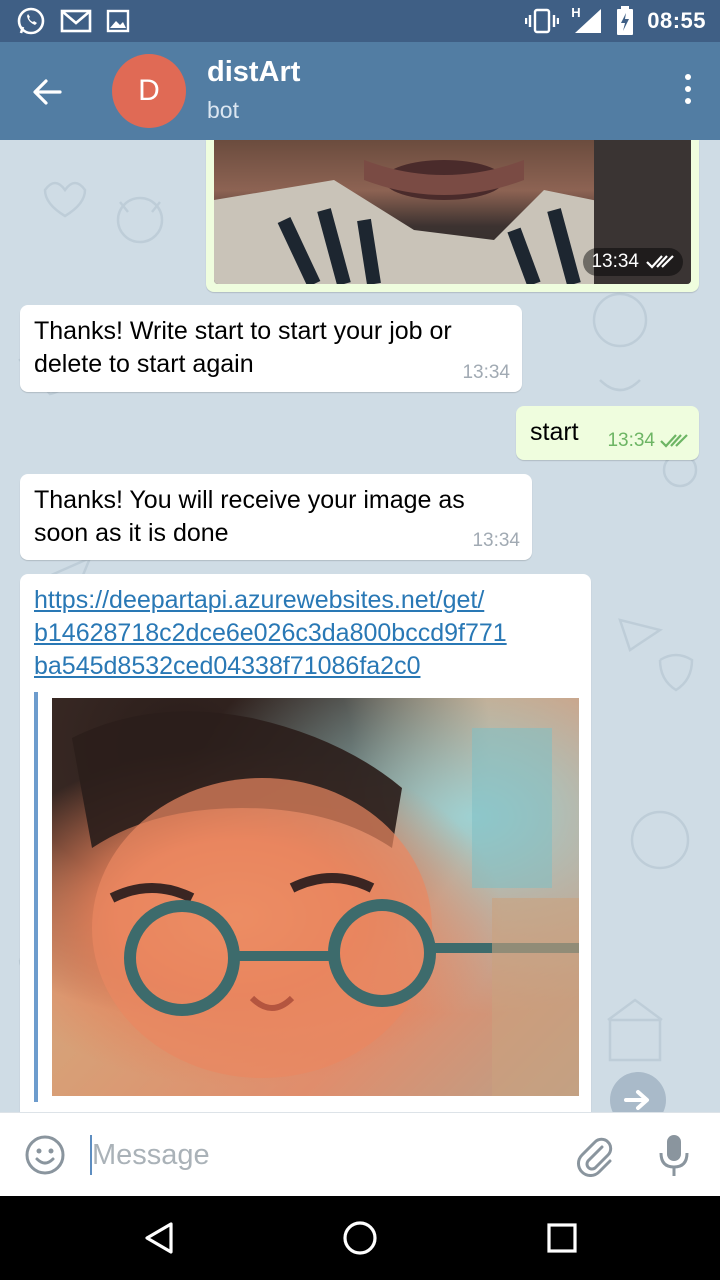 Image resolution: width=720 pixels, height=1280 pixels. I want to click on message-link: b14628718c2dce6e026c3da800bccd9f771, so click(309, 633).